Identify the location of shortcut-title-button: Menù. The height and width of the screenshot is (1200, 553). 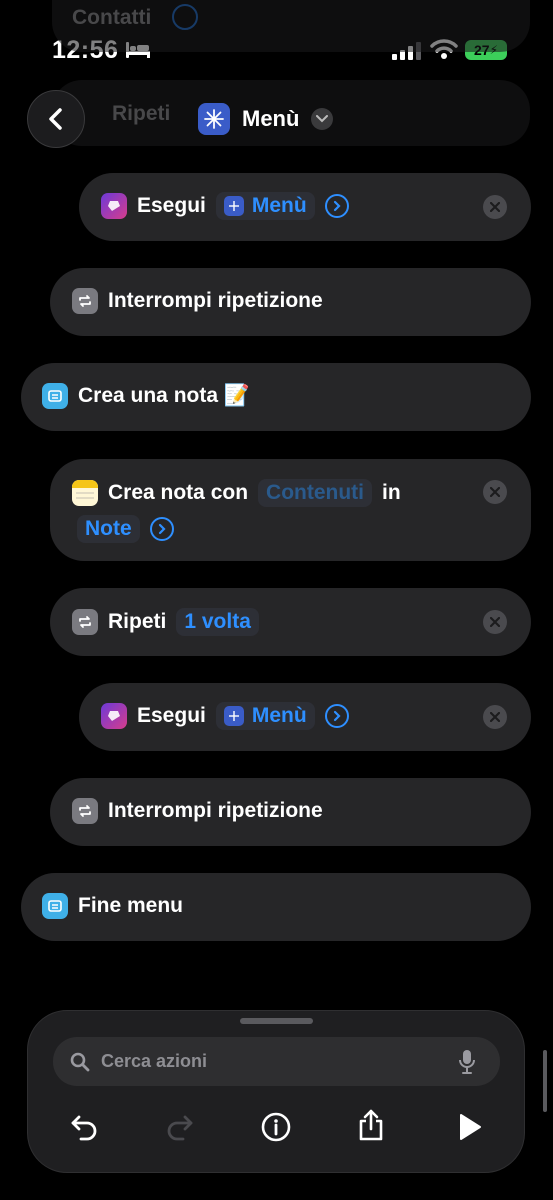
(266, 119).